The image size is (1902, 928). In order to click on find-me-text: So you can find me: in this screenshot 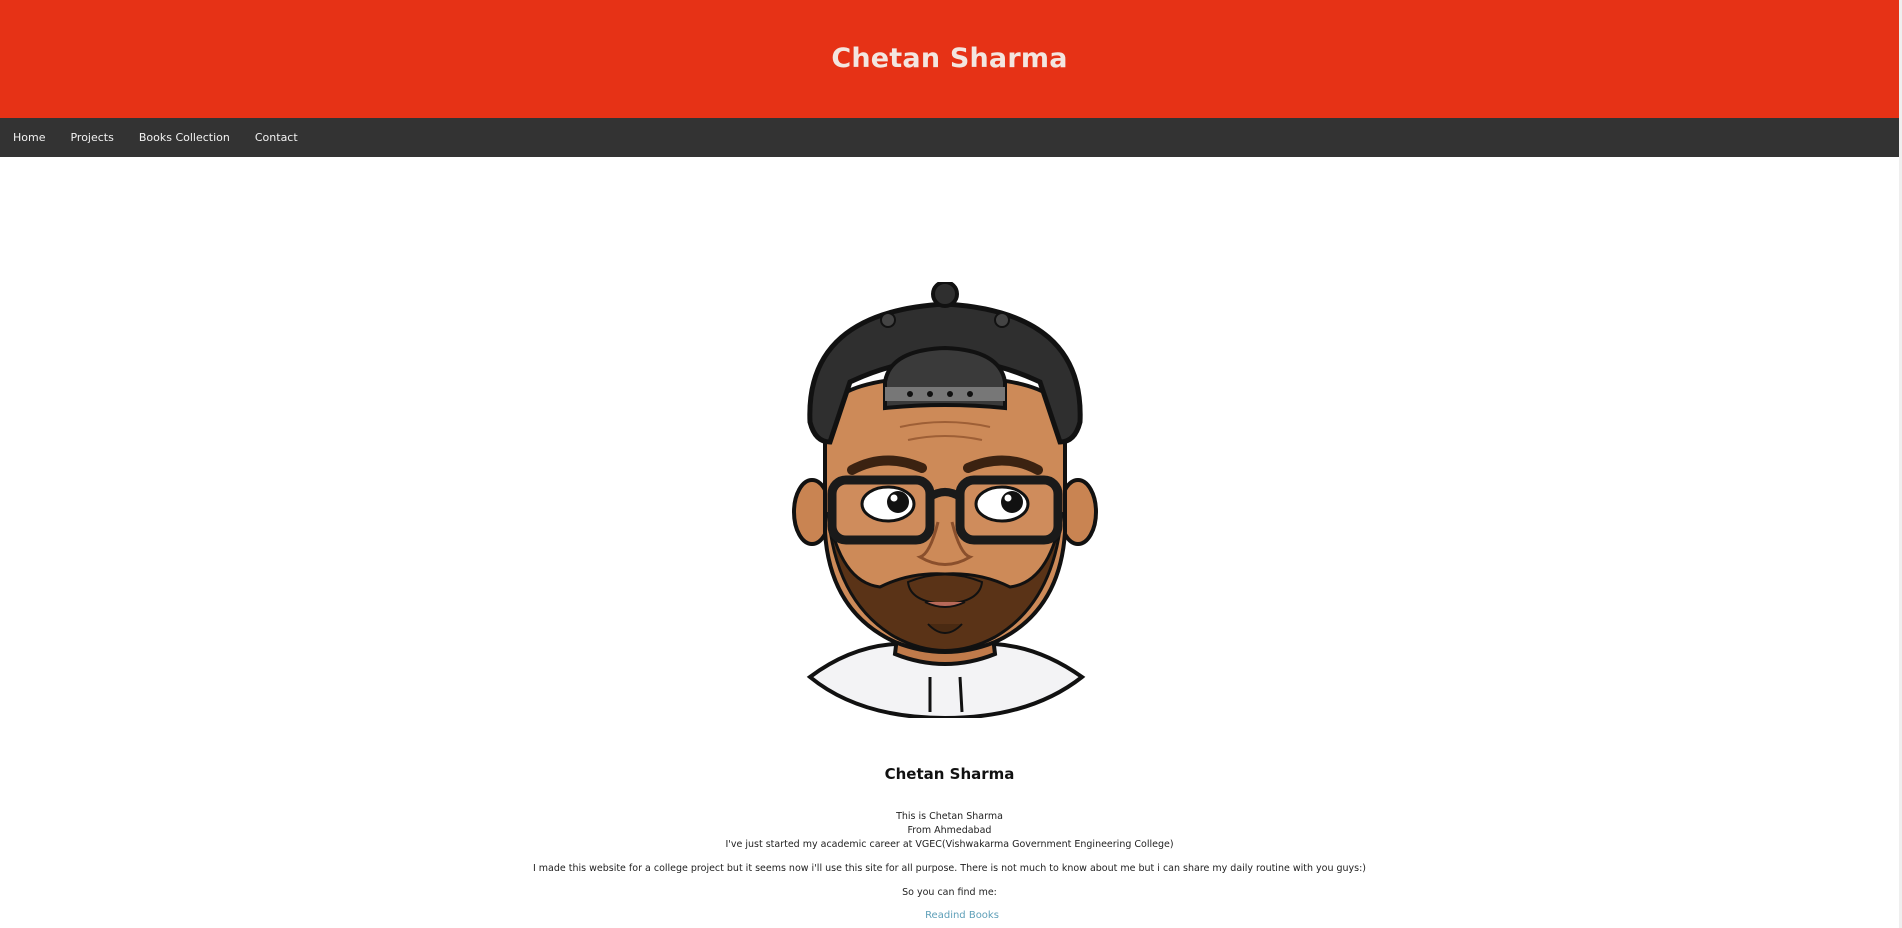, I will do `click(949, 892)`.